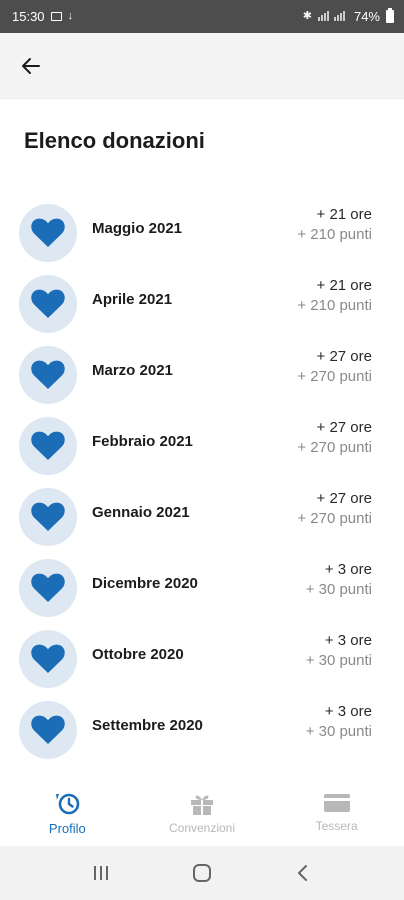 Image resolution: width=404 pixels, height=900 pixels. What do you see at coordinates (202, 659) in the screenshot?
I see `donation-row: Ottobre 2020 + 3 ore + 30 punti` at bounding box center [202, 659].